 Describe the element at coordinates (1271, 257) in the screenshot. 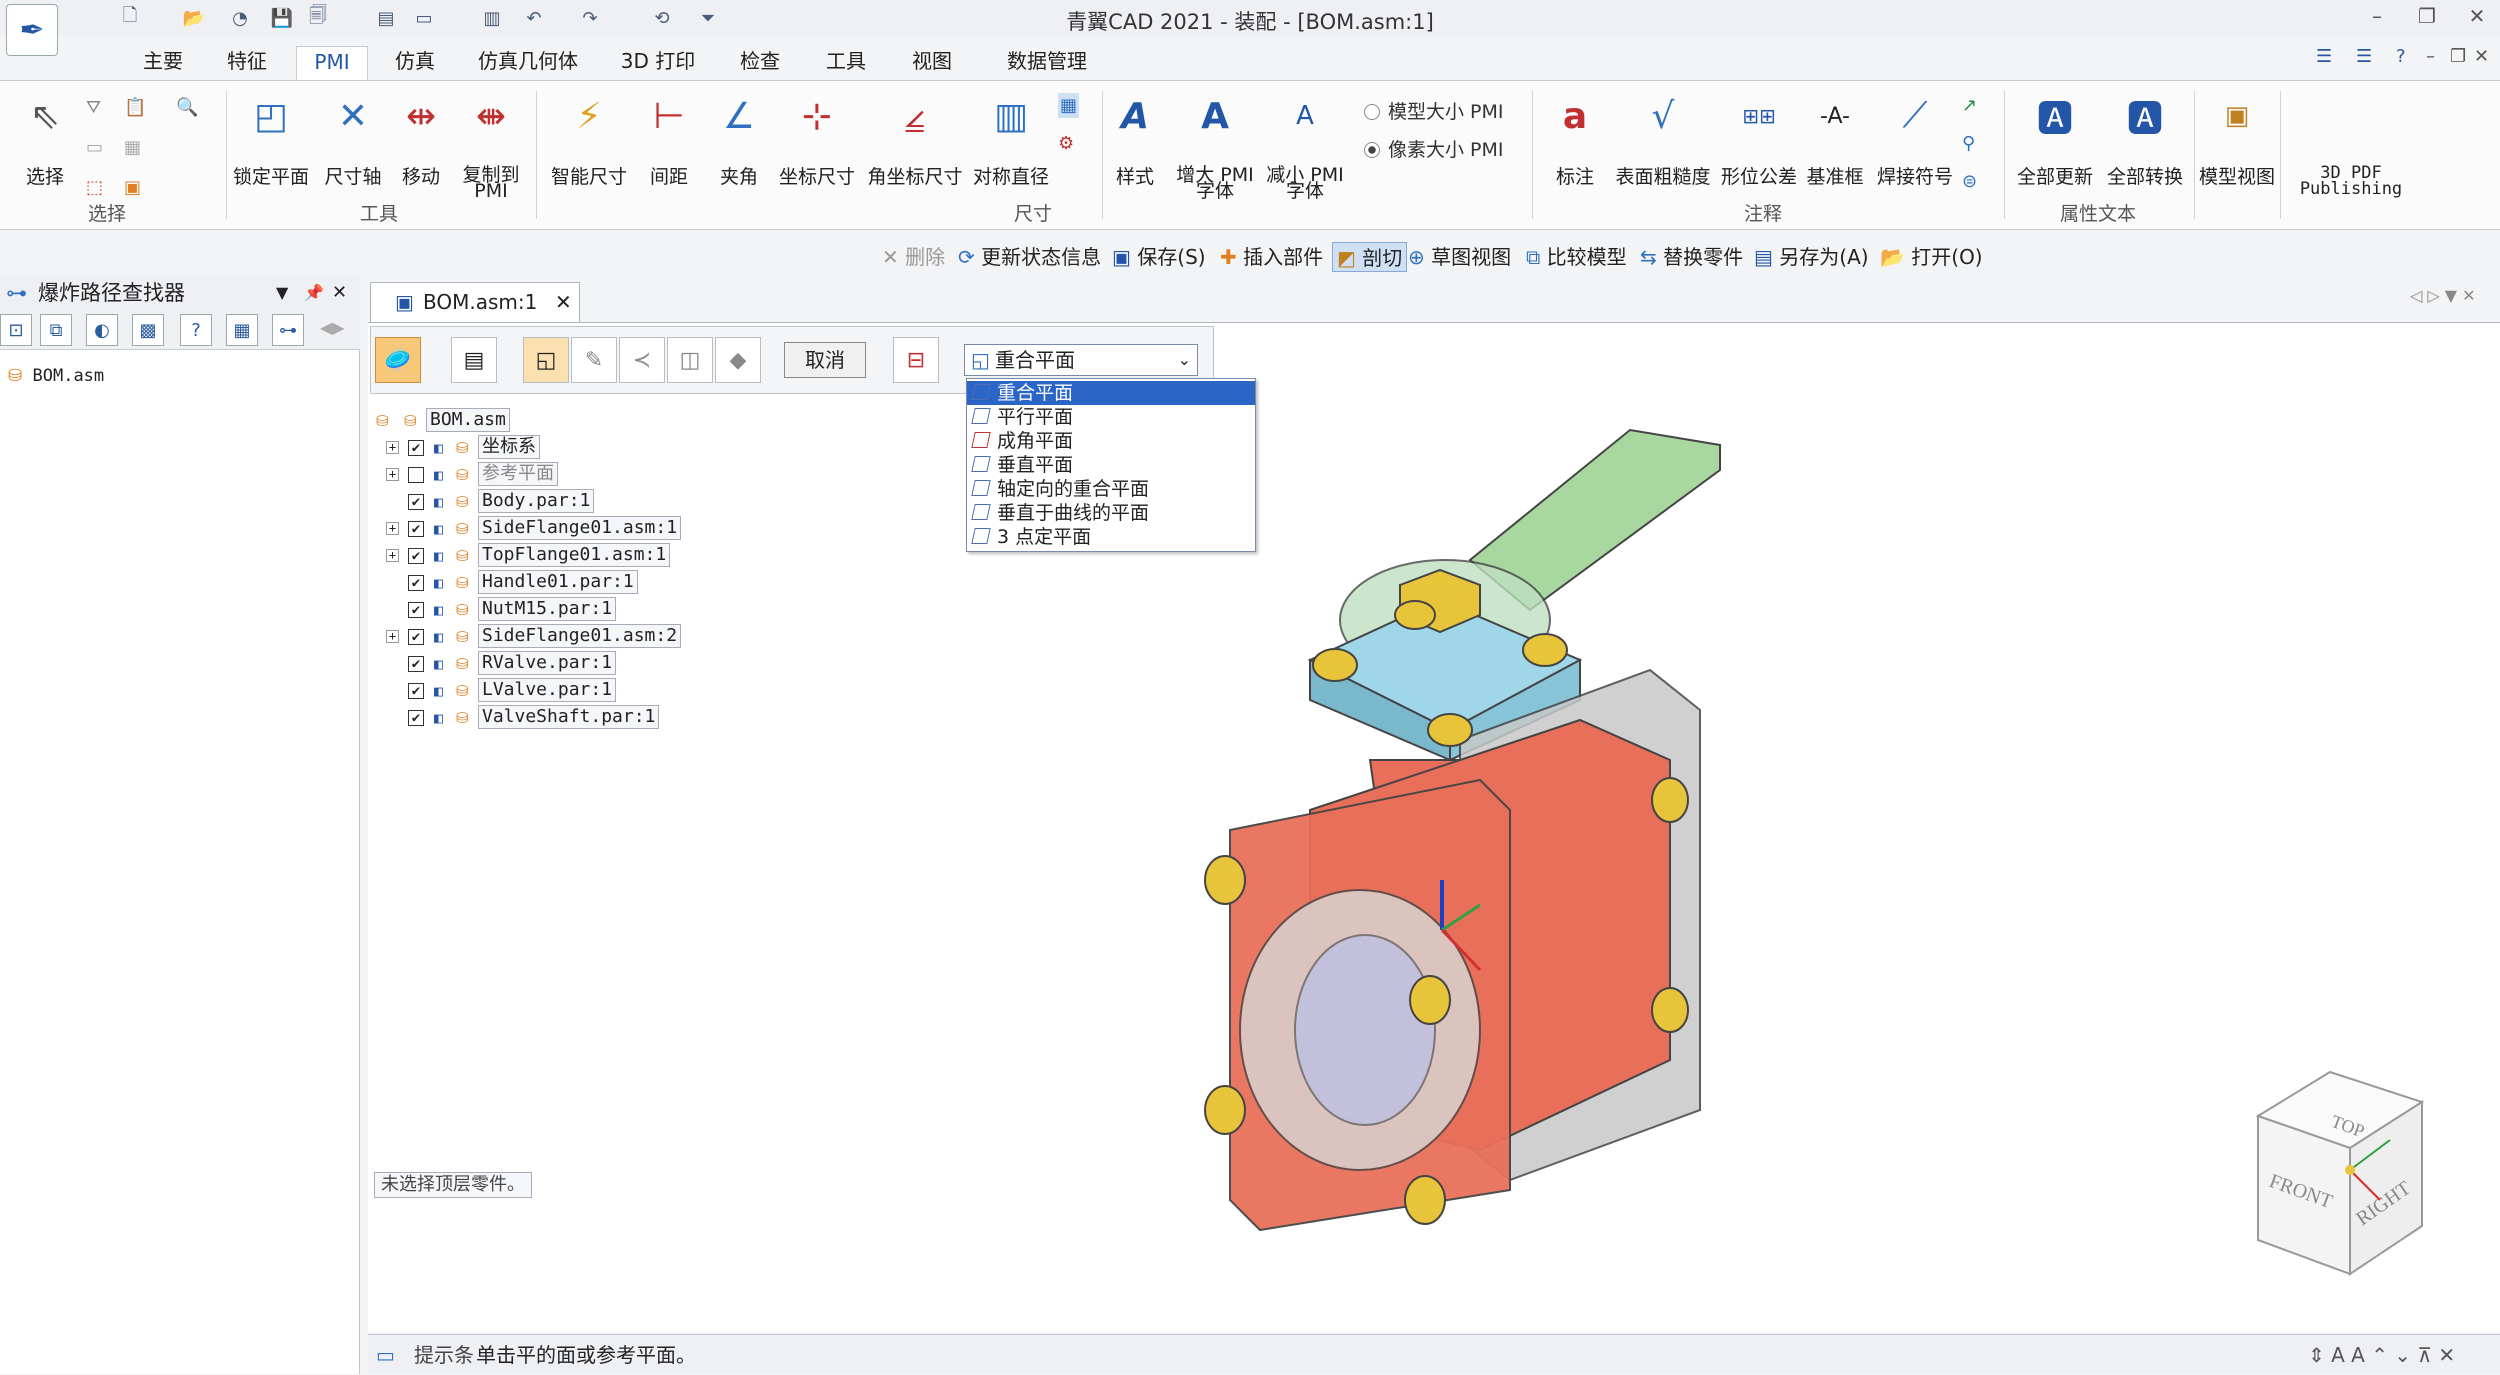

I see `insert-component-button: ✚ 插入部件` at that location.